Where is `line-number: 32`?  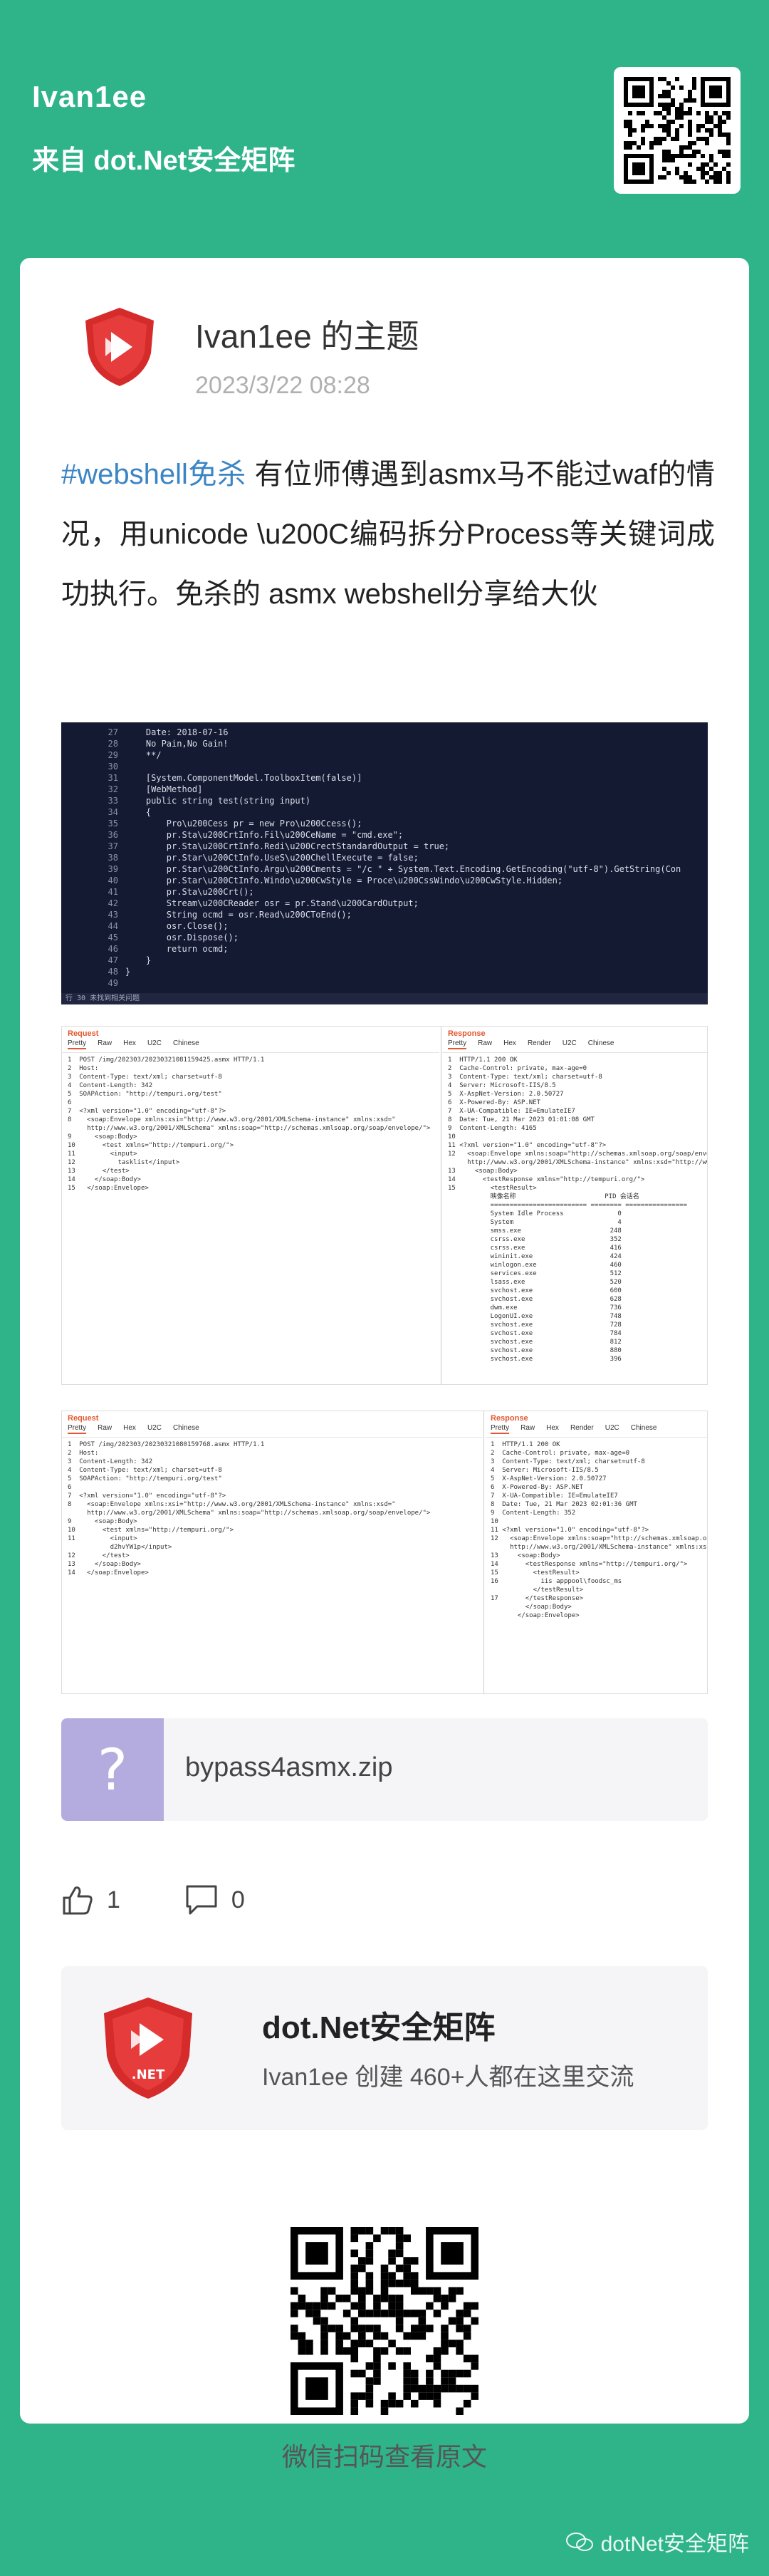
line-number: 32 is located at coordinates (113, 789).